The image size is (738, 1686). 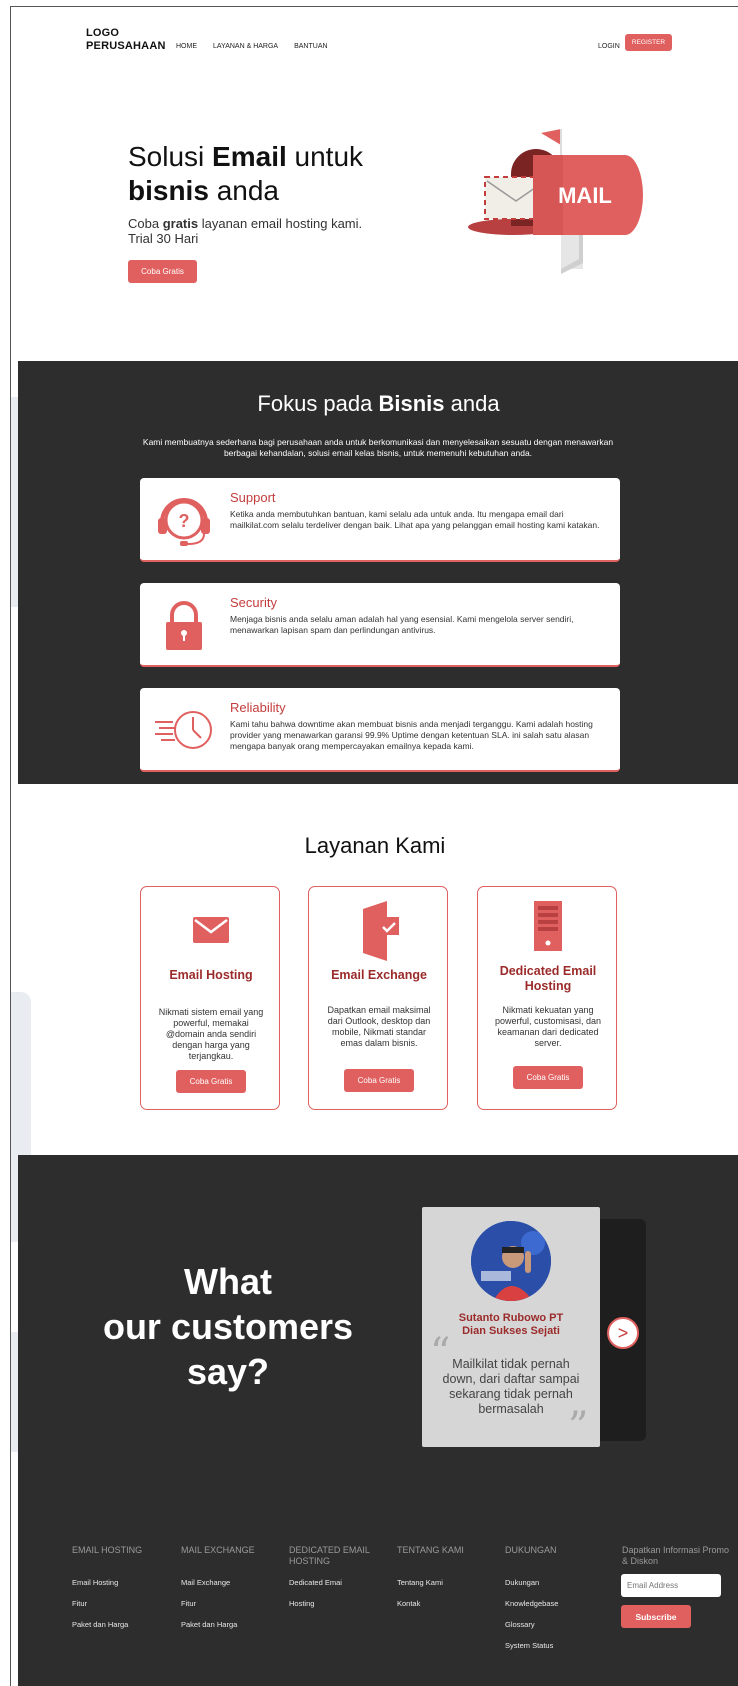 What do you see at coordinates (243, 190) in the screenshot?
I see `hero-title-part: anda` at bounding box center [243, 190].